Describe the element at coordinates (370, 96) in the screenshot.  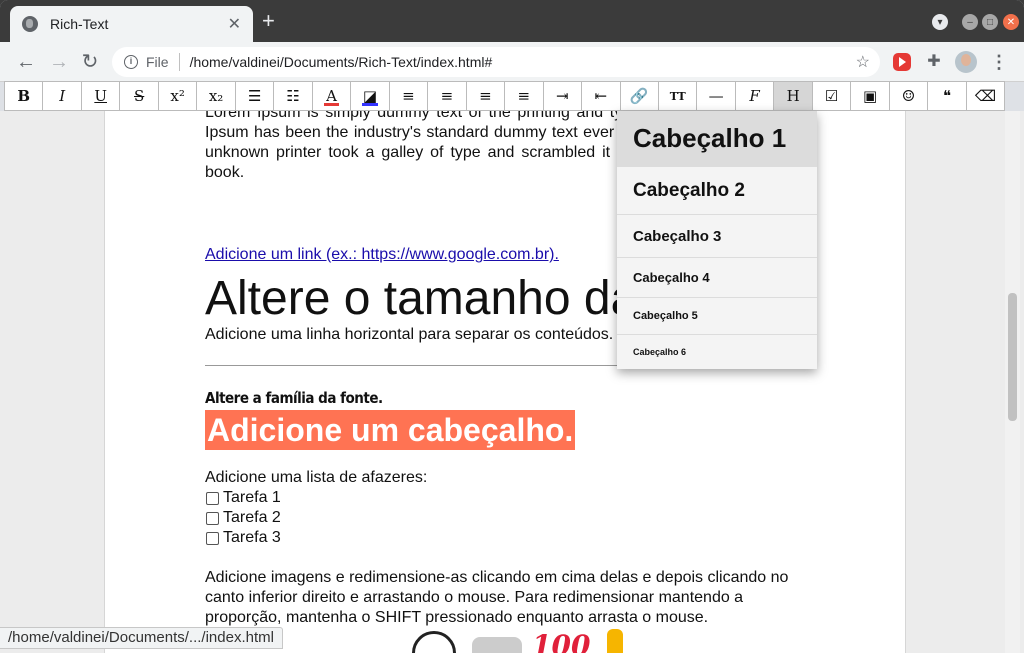
I see `highlight-color-button: ◪` at that location.